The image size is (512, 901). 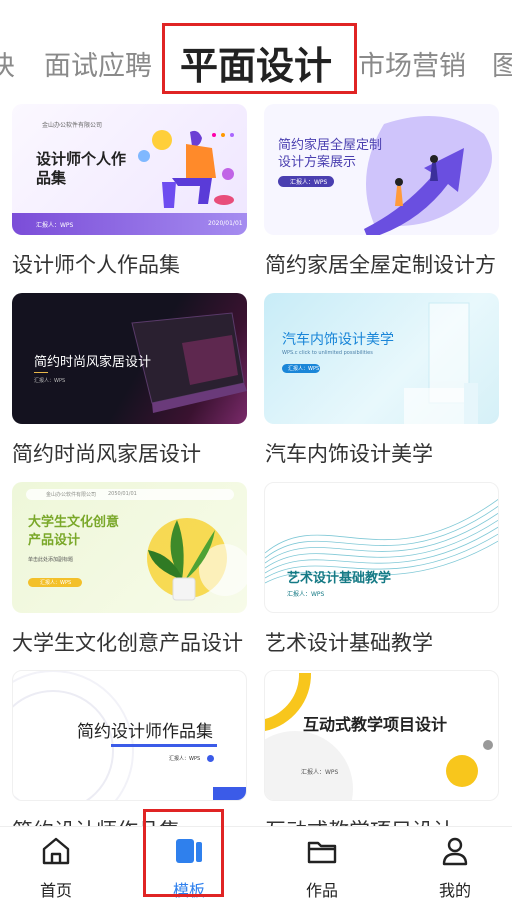 I want to click on home-icon, so click(x=56, y=851).